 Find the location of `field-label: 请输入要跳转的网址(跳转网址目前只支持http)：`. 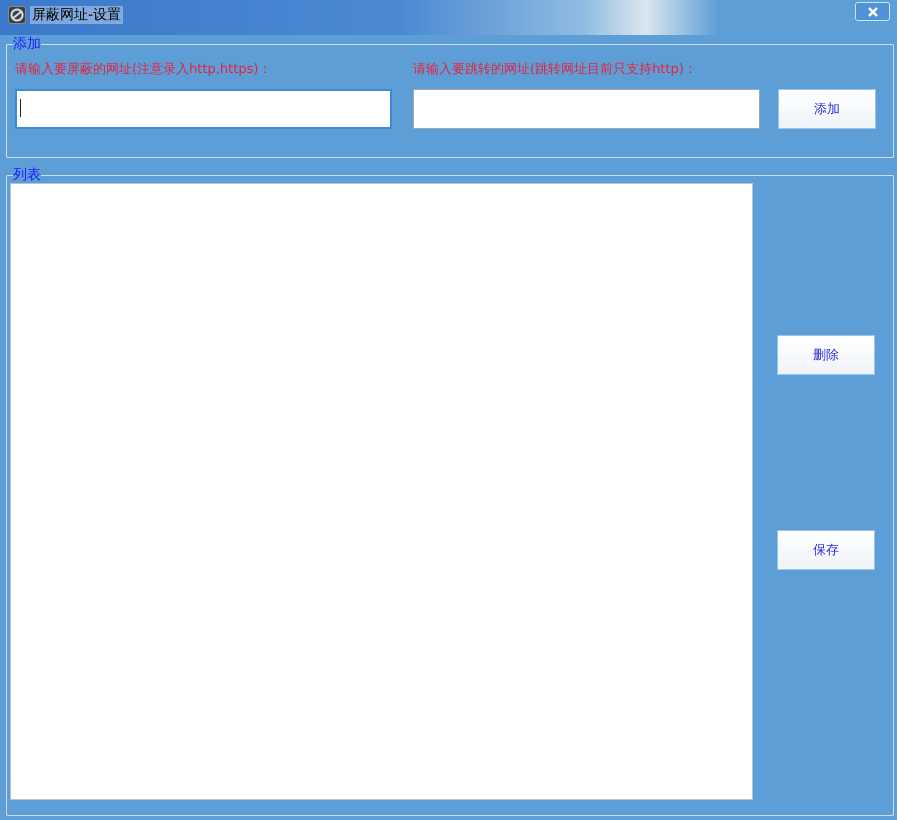

field-label: 请输入要跳转的网址(跳转网址目前只支持http)： is located at coordinates (555, 70).